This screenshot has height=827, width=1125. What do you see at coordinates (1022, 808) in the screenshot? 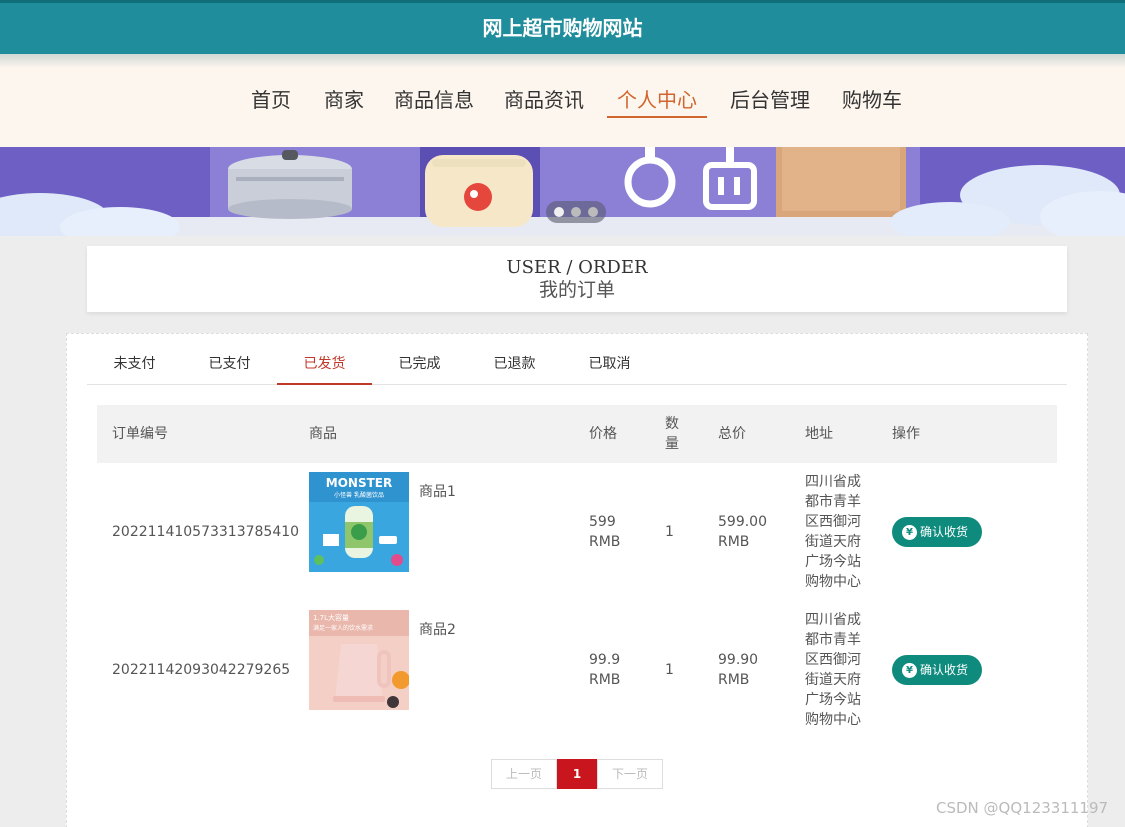
I see `watermark: CSDN @QQ123311197` at bounding box center [1022, 808].